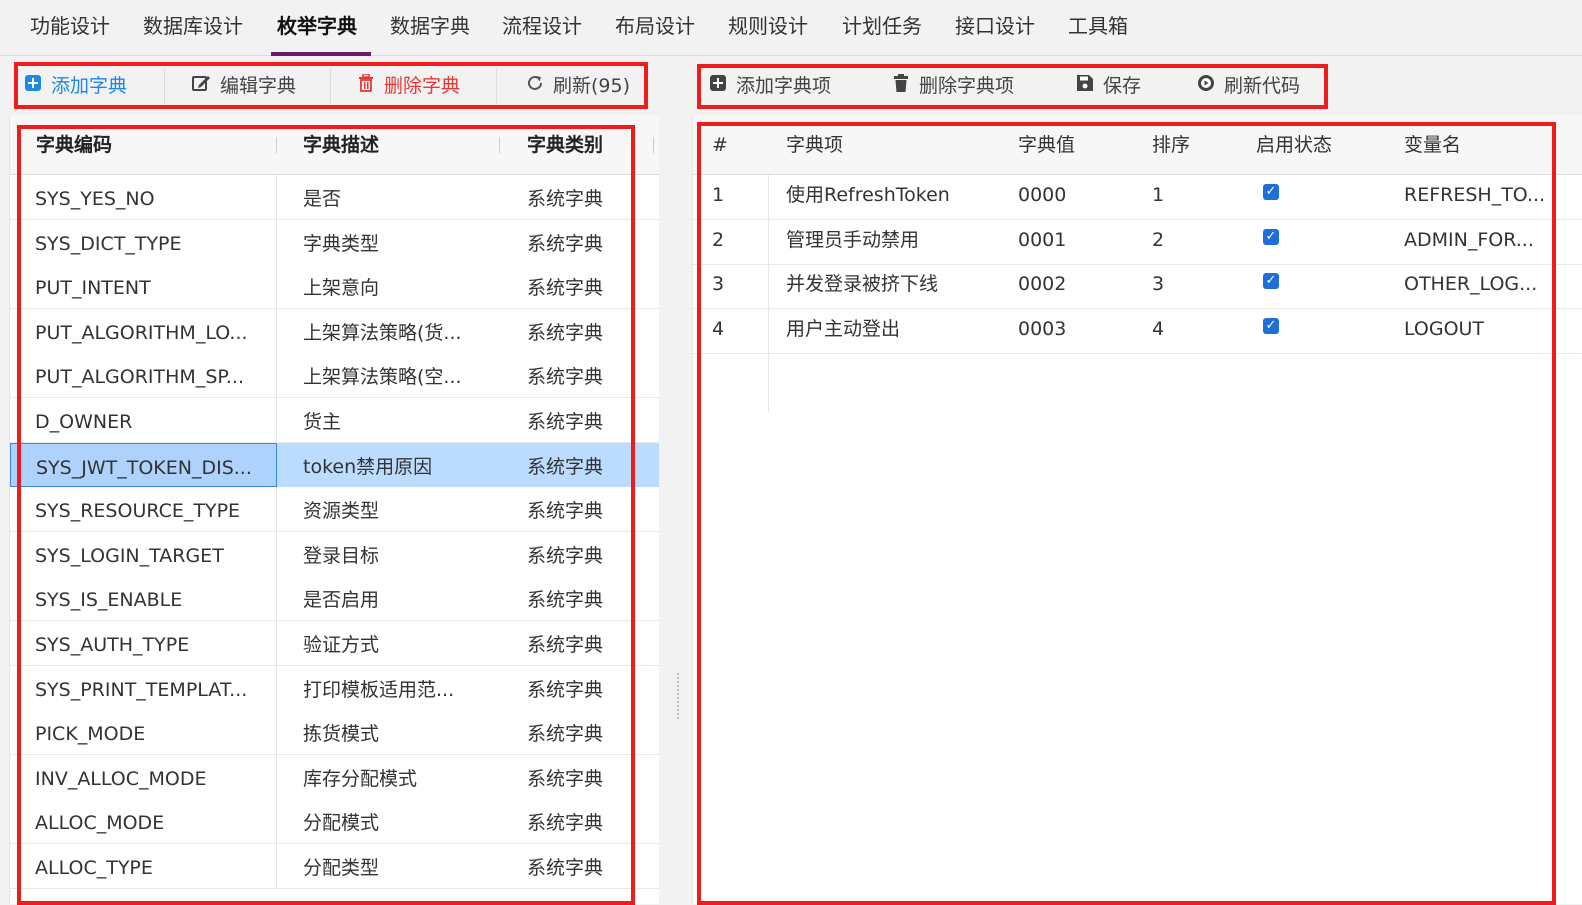 This screenshot has width=1582, height=905. Describe the element at coordinates (1122, 86) in the screenshot. I see `save-label: 保存` at that location.